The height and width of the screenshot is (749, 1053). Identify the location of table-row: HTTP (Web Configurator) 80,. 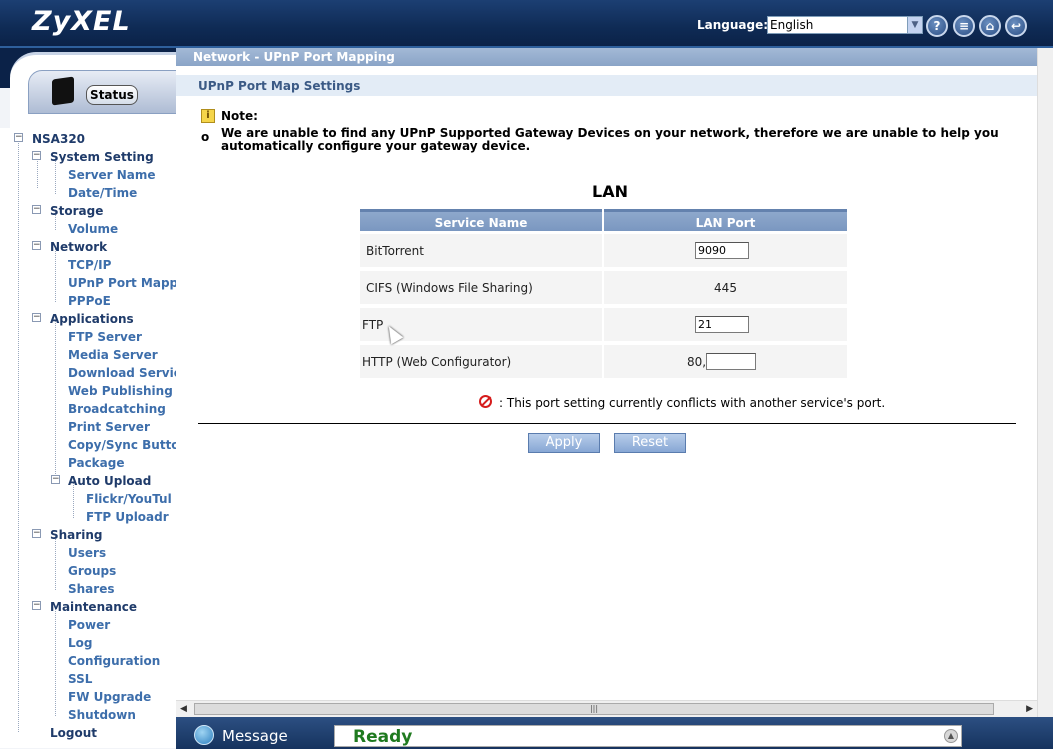
(603, 362).